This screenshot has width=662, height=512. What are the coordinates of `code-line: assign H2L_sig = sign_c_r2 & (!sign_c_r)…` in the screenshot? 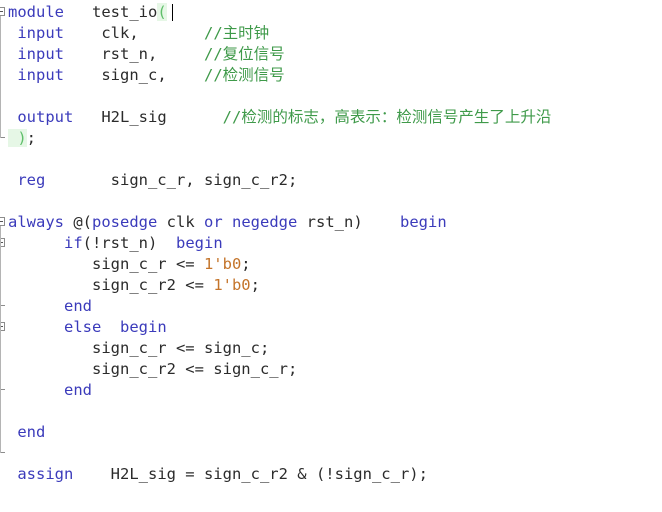 It's located at (218, 474).